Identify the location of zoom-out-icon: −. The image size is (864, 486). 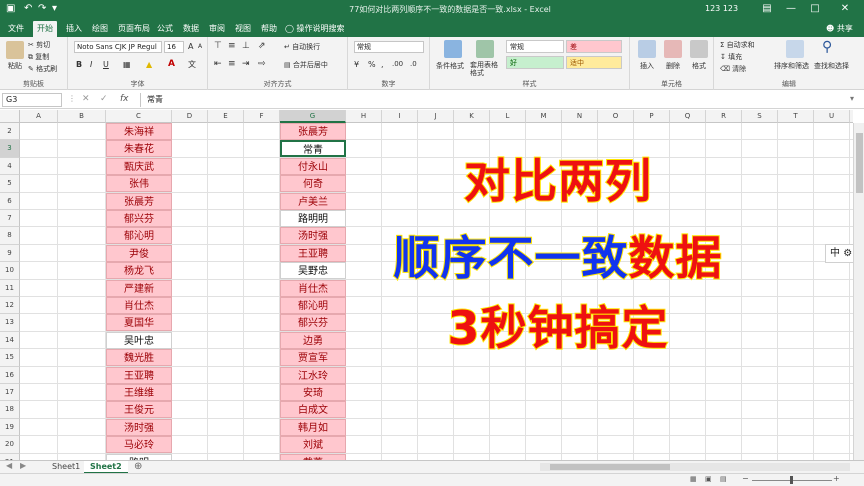
(745, 478).